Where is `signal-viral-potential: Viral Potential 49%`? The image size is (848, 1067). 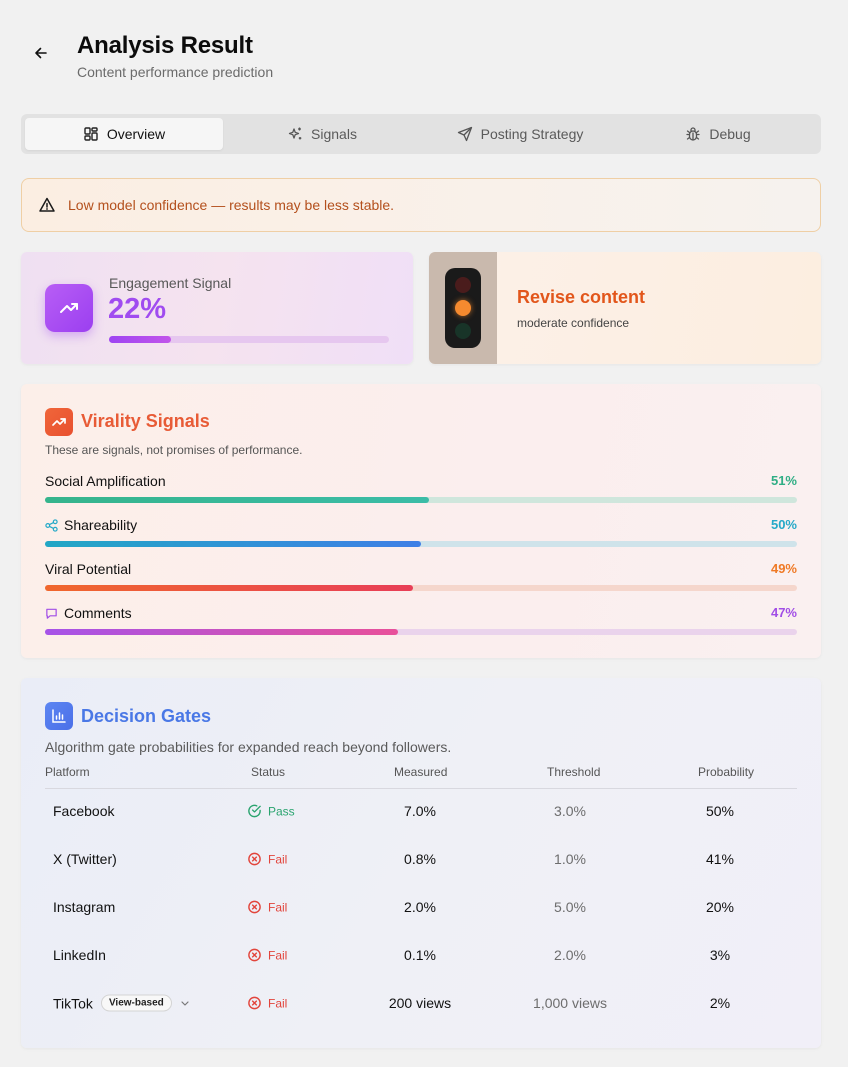 signal-viral-potential: Viral Potential 49% is located at coordinates (421, 581).